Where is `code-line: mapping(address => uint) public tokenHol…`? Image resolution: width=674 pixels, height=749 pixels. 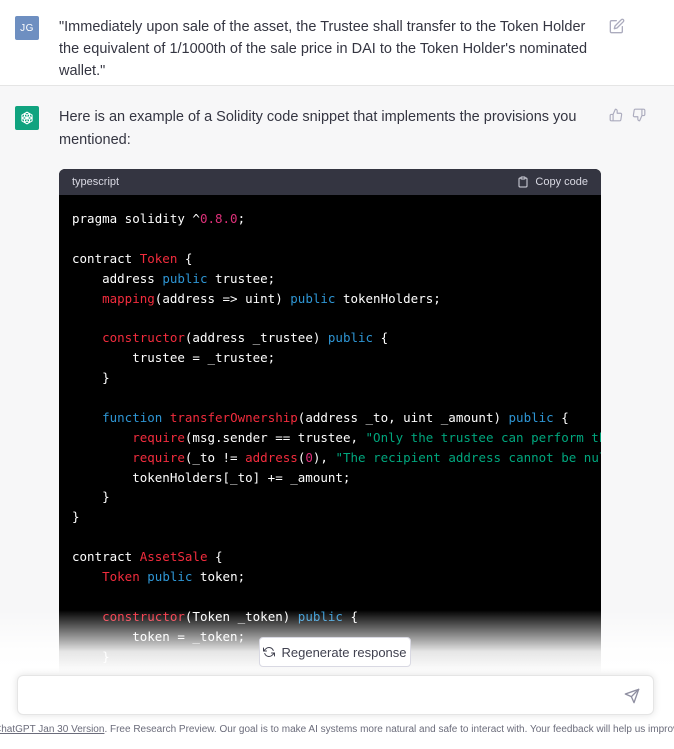 code-line: mapping(address => uint) public tokenHol… is located at coordinates (330, 299).